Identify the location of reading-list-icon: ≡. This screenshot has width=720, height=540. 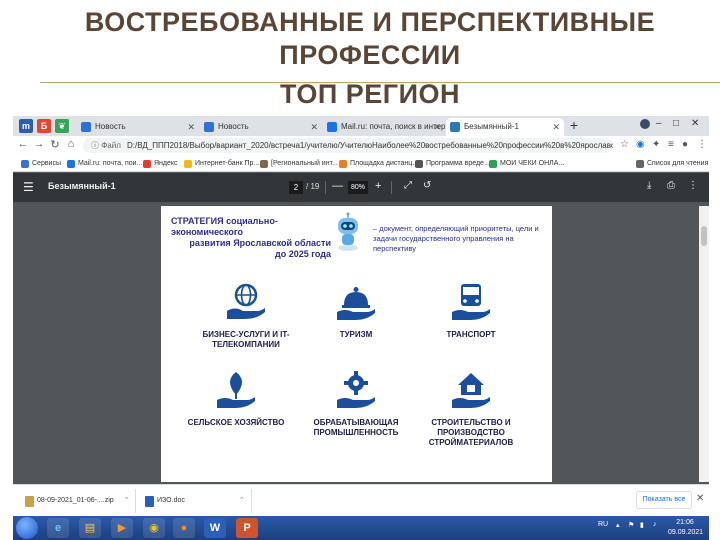
(671, 144).